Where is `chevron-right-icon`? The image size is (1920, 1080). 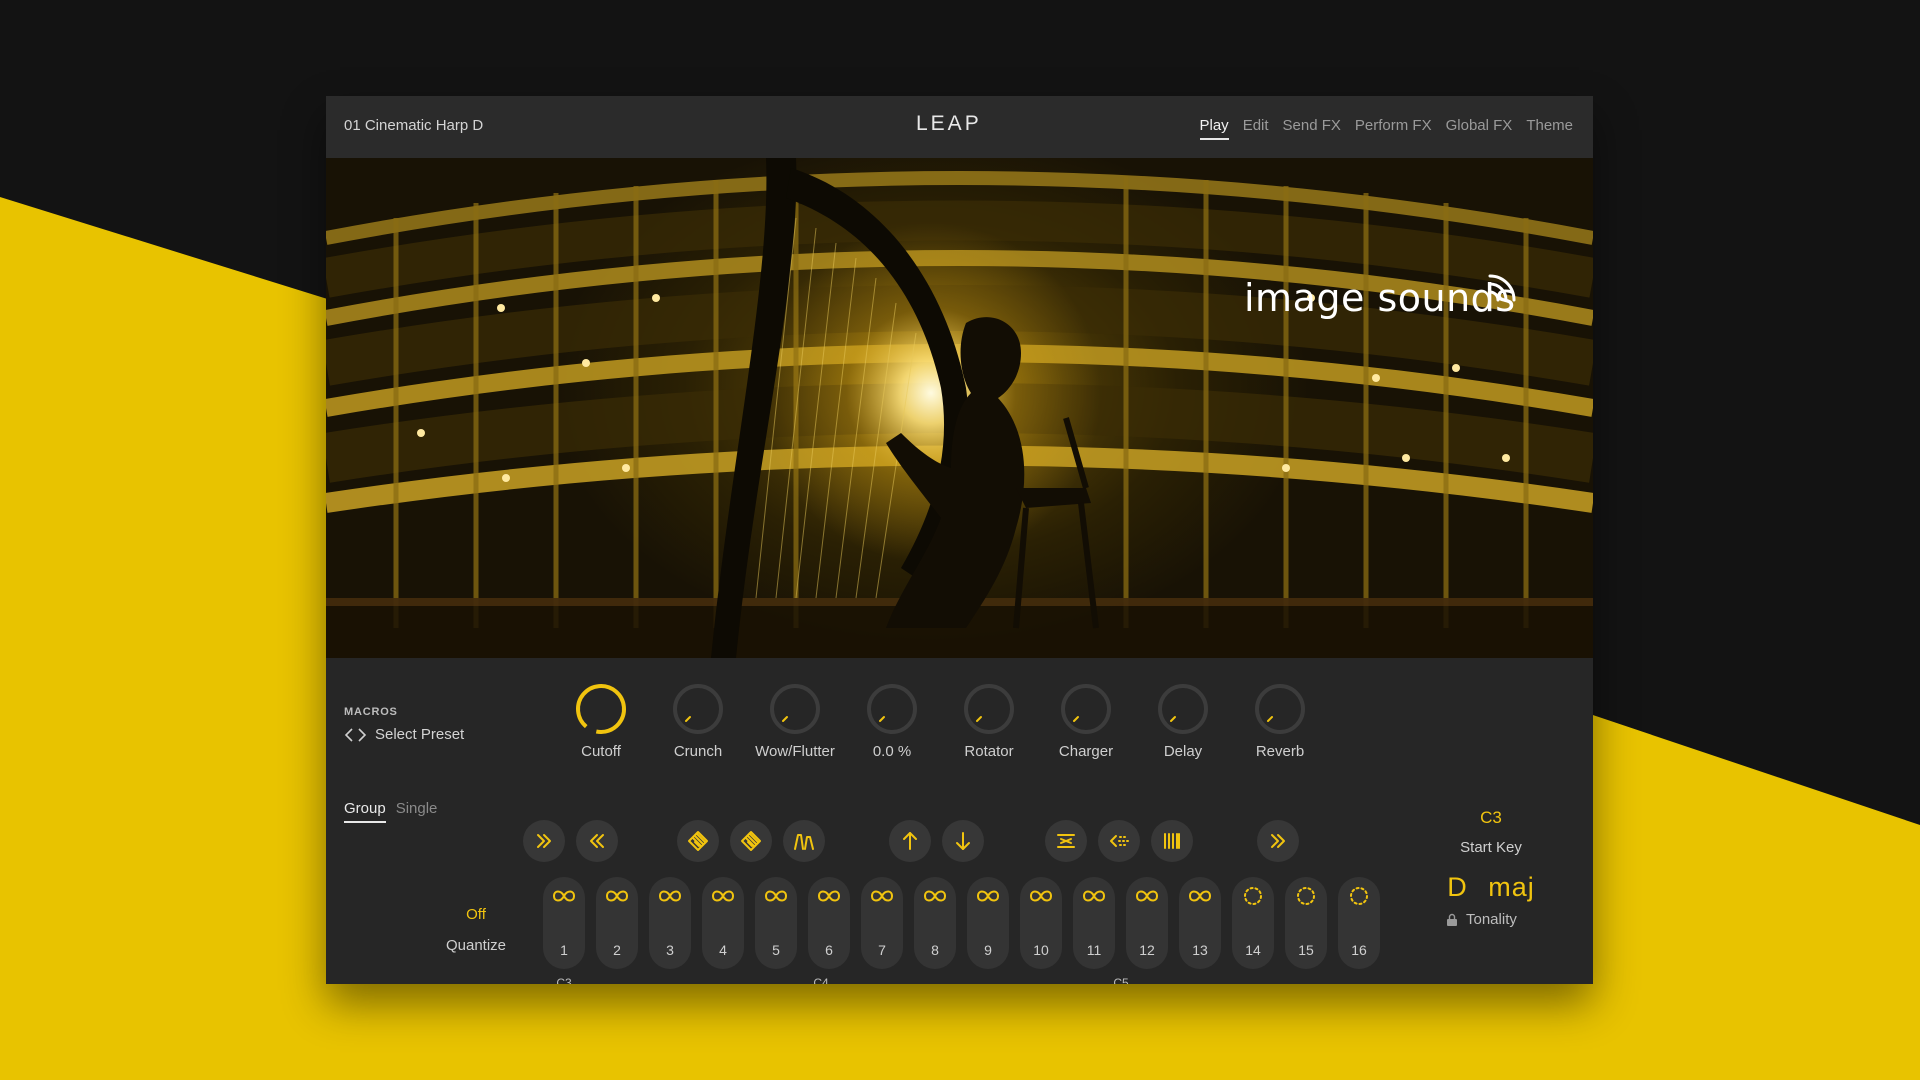 chevron-right-icon is located at coordinates (362, 734).